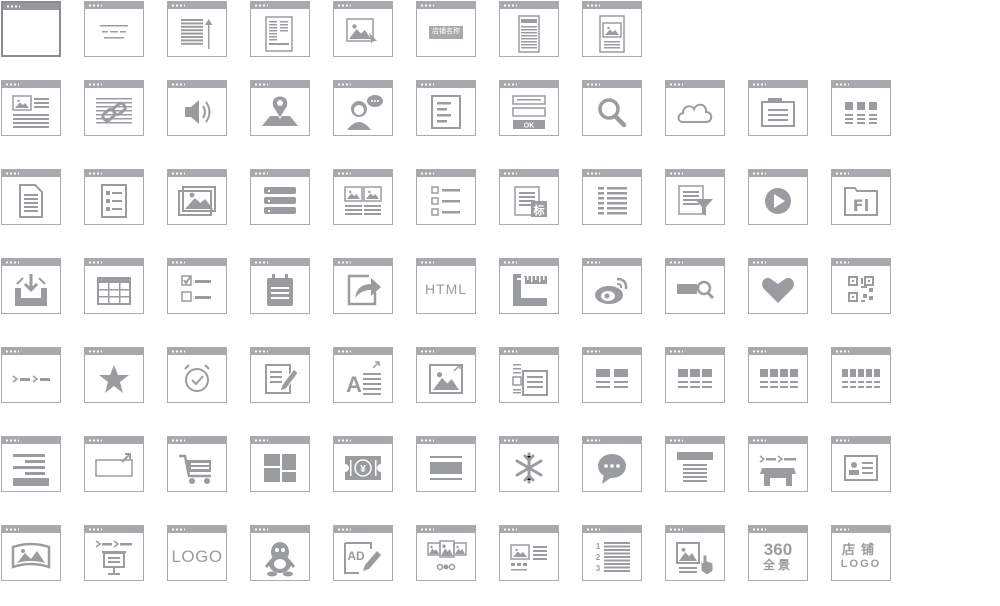  I want to click on svg-text: Fl, so click(861, 205).